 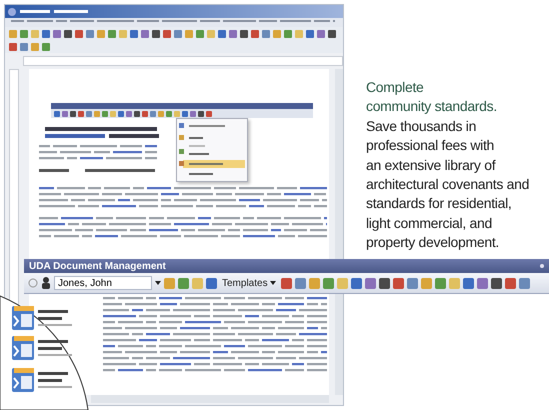 I want to click on horizontal-scrollbar, so click(x=210, y=399).